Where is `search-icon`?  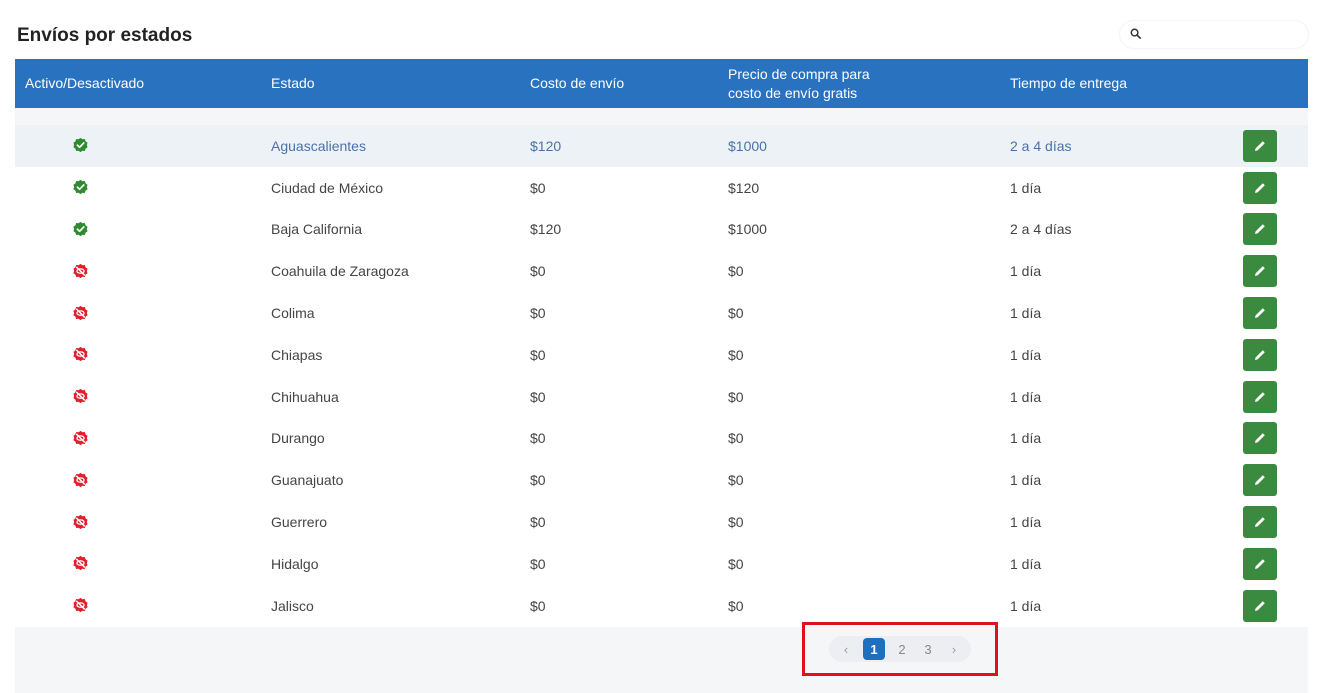 search-icon is located at coordinates (1135, 35).